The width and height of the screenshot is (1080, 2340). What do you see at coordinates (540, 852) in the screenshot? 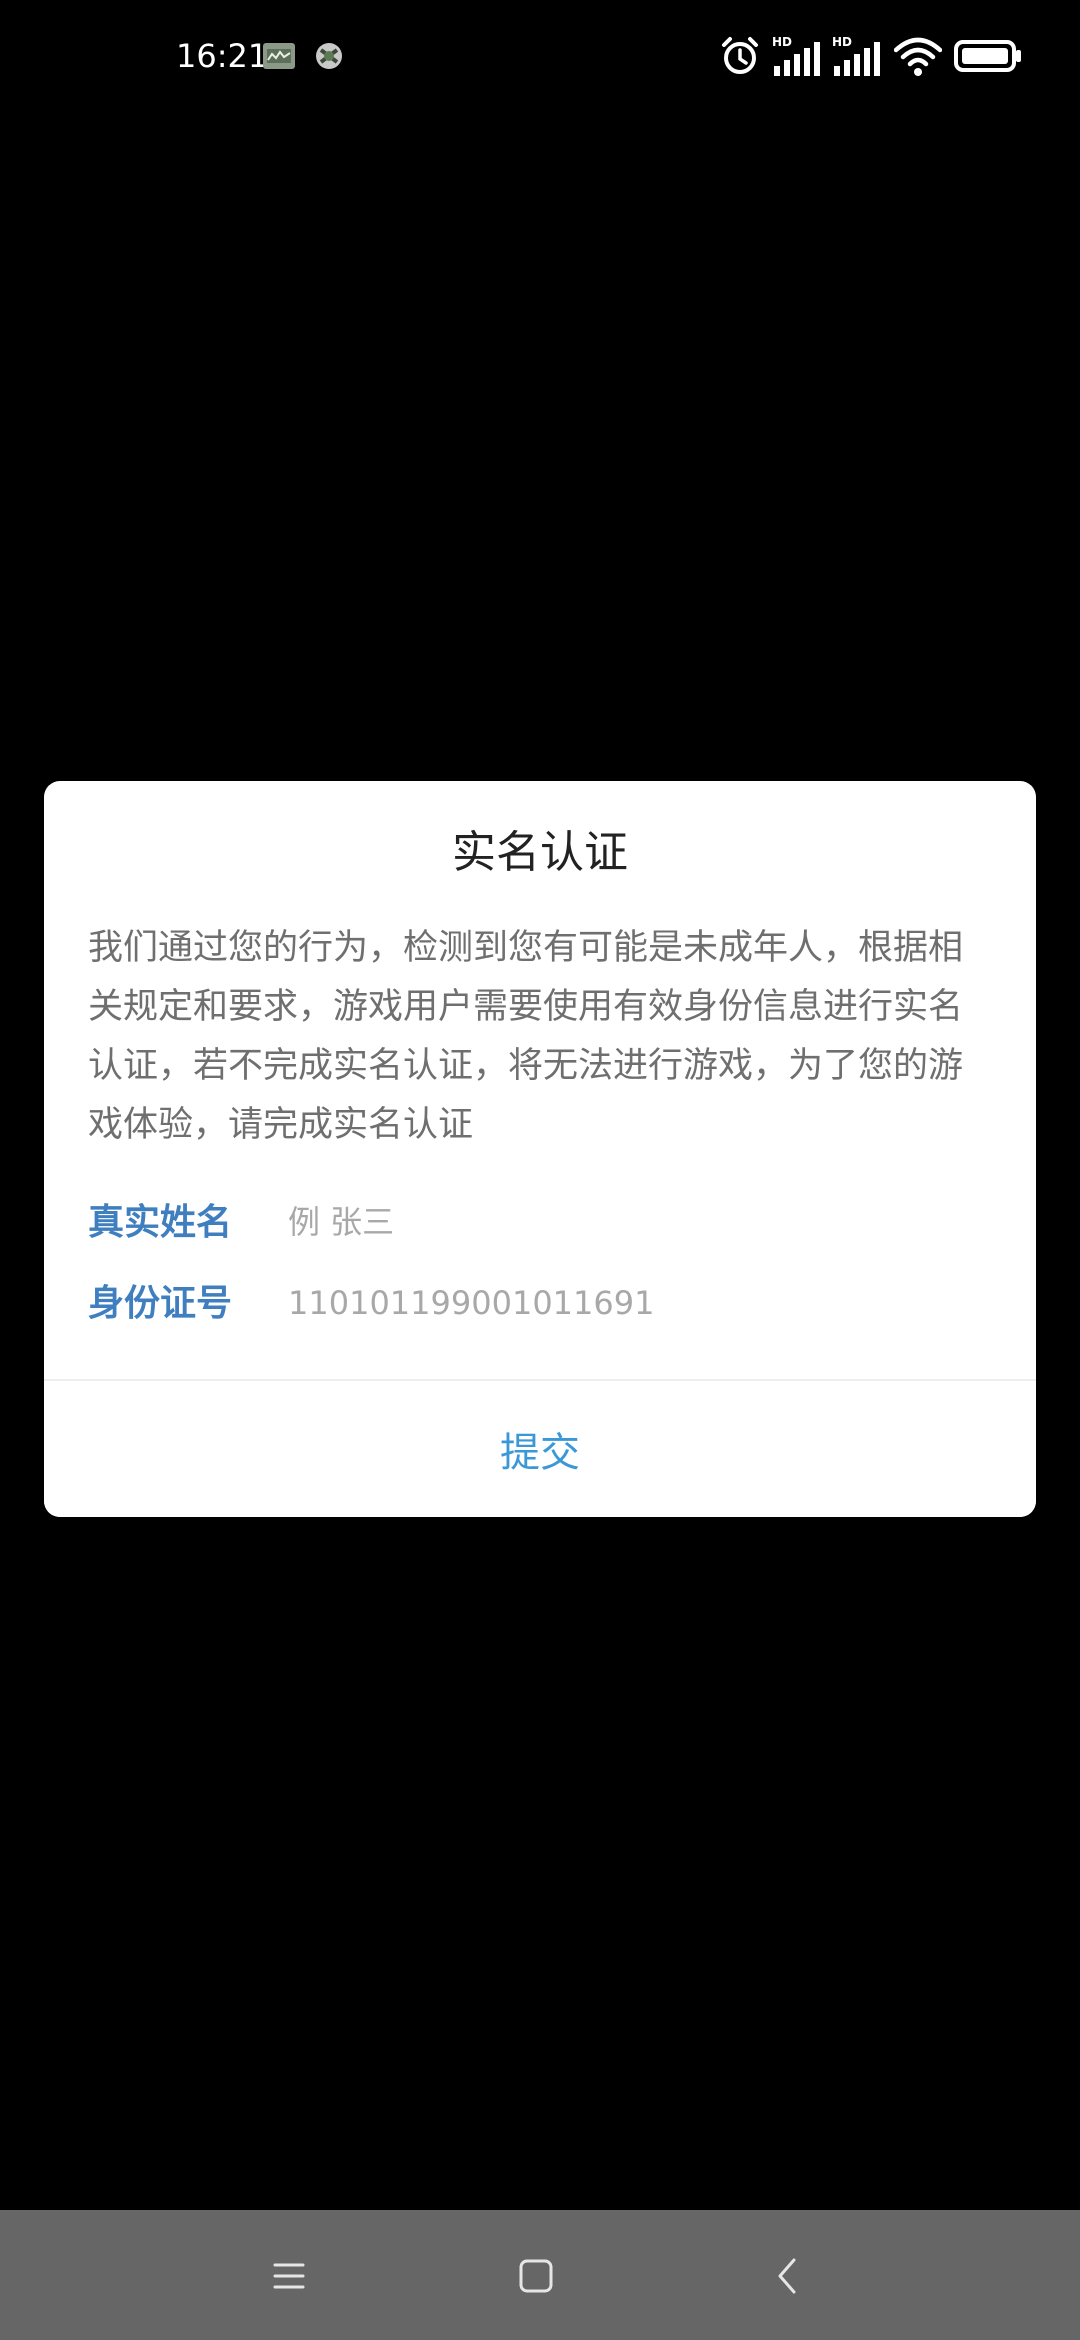
I see `dialog-title: 实名认证` at bounding box center [540, 852].